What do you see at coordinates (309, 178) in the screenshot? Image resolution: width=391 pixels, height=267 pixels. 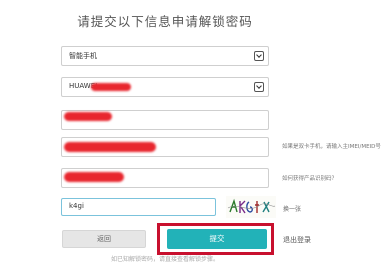 I see `product-id-help-link: 如何获得产品识别码？` at bounding box center [309, 178].